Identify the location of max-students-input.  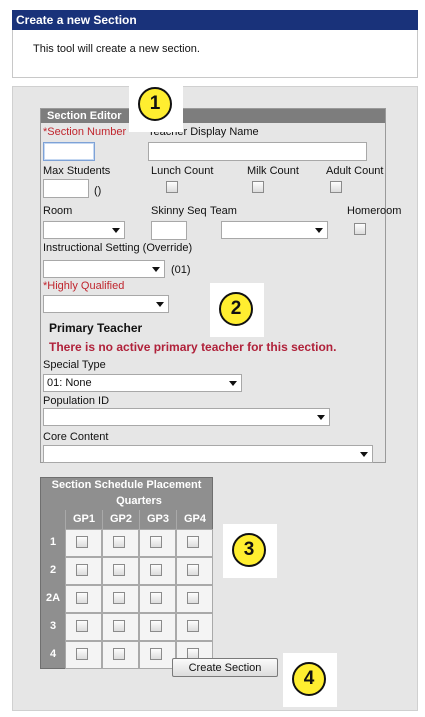
(66, 188).